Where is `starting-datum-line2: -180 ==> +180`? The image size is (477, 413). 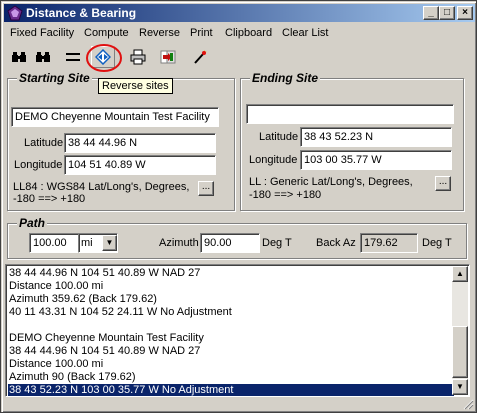 starting-datum-line2: -180 ==> +180 is located at coordinates (49, 199).